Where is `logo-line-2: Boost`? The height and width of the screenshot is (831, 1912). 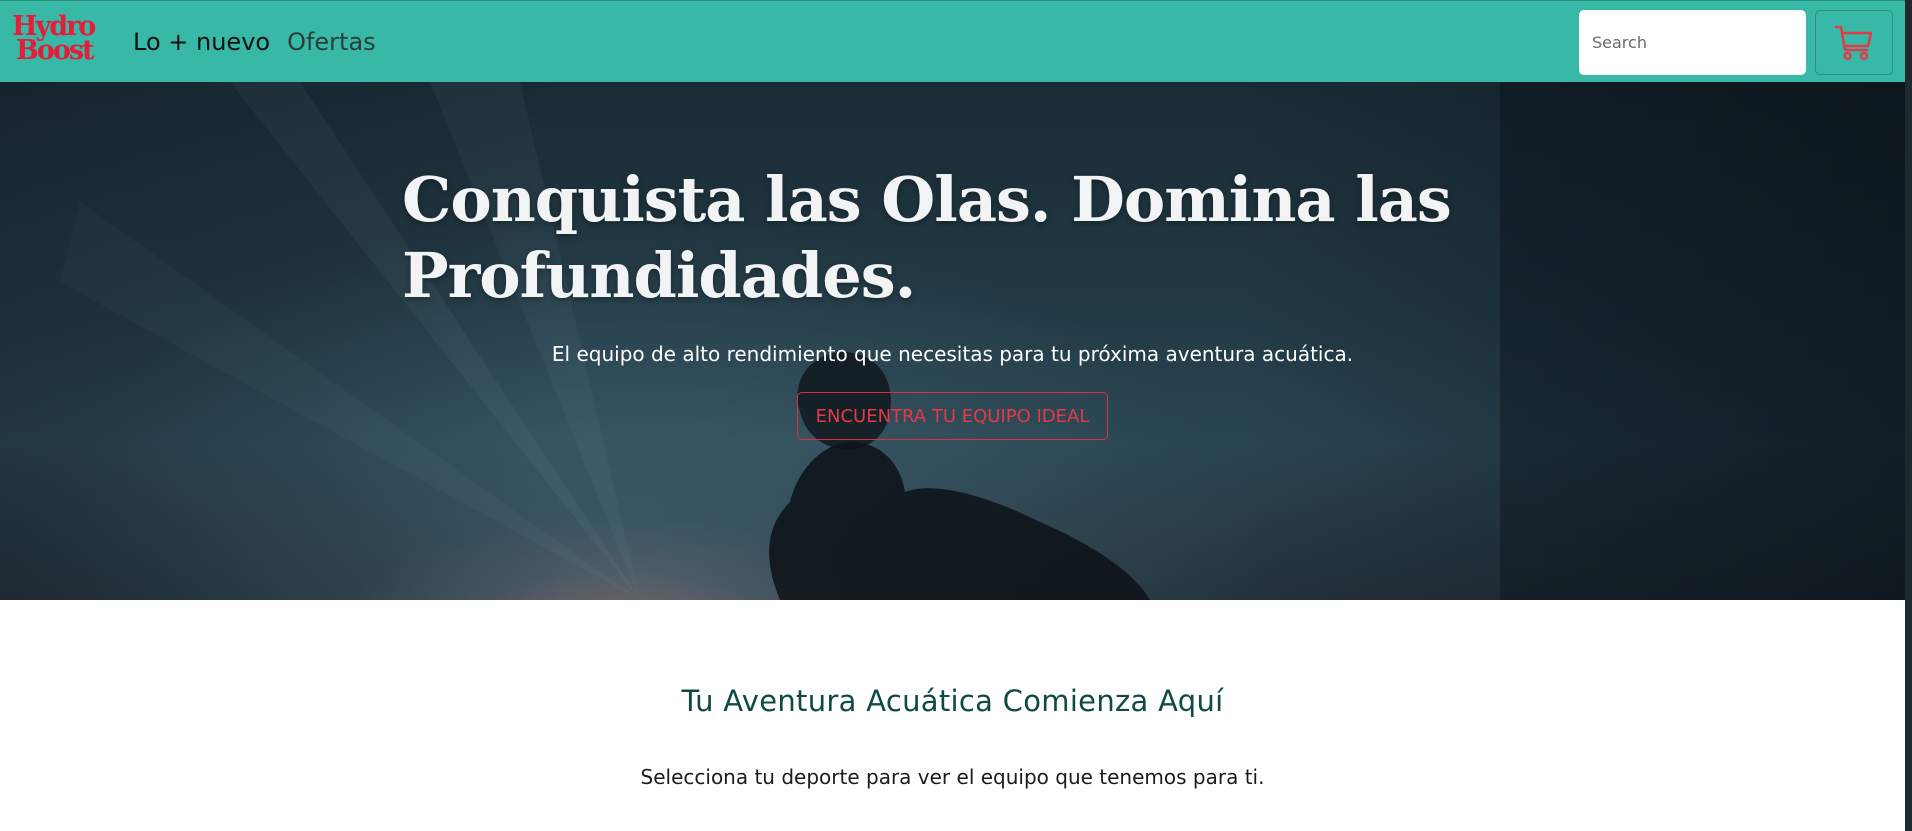
logo-line-2: Boost is located at coordinates (55, 50).